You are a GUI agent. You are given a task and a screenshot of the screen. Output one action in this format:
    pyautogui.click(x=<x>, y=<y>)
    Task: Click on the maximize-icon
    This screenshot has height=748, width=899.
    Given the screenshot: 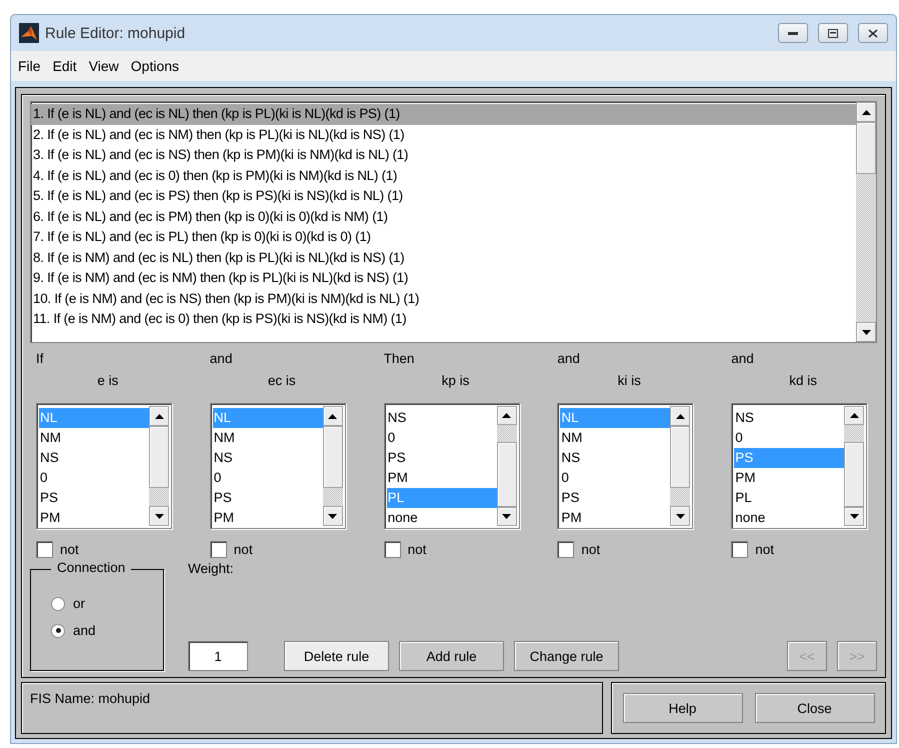 What is the action you would take?
    pyautogui.click(x=833, y=33)
    